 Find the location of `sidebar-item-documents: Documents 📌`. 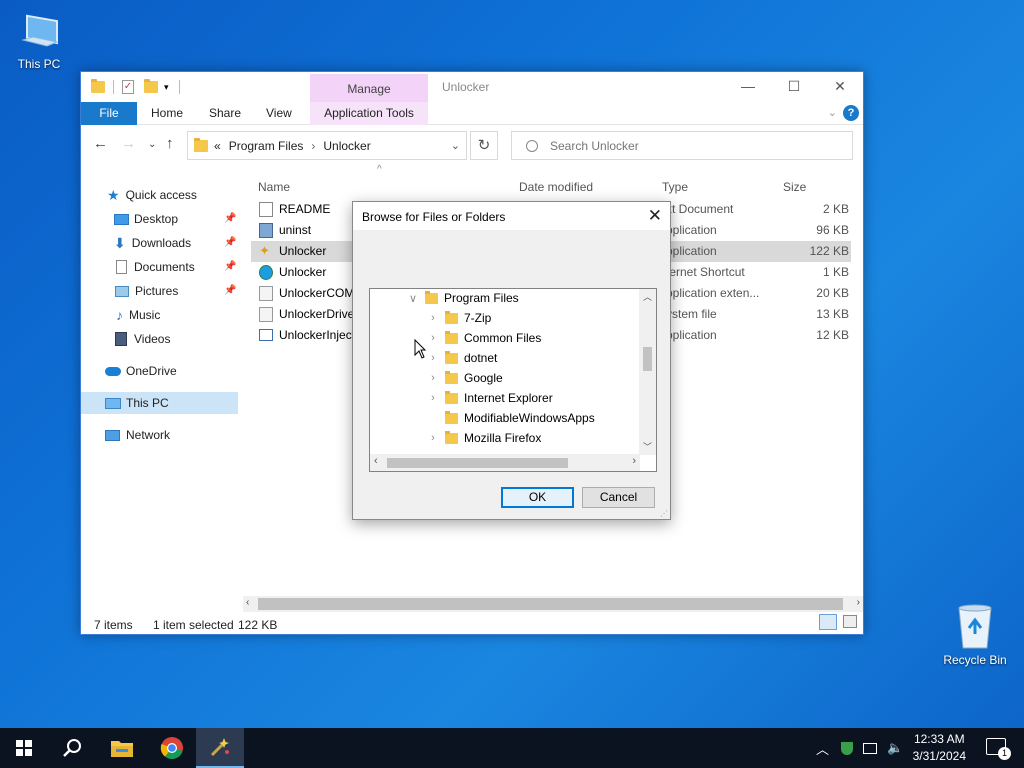

sidebar-item-documents: Documents 📌 is located at coordinates (159, 267).